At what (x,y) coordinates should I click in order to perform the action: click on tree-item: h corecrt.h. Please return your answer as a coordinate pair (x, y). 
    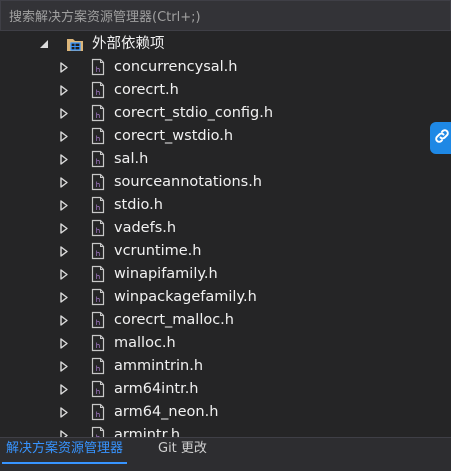
    Looking at the image, I should click on (225, 90).